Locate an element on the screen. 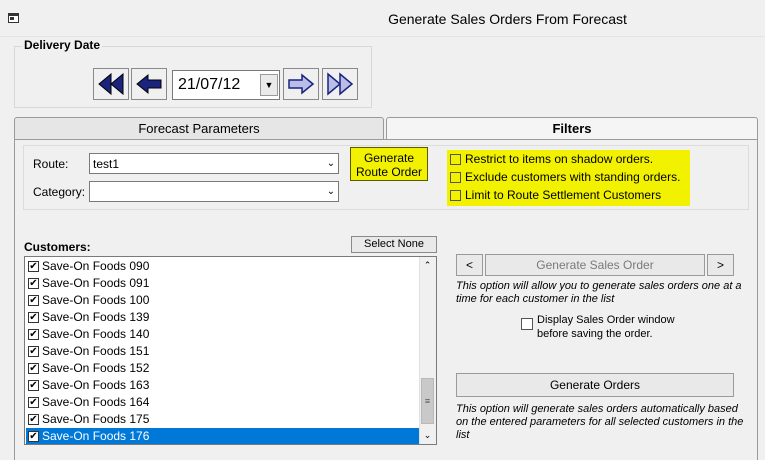 This screenshot has height=460, width=765. customer-name: Save-On Foods 163 is located at coordinates (96, 385).